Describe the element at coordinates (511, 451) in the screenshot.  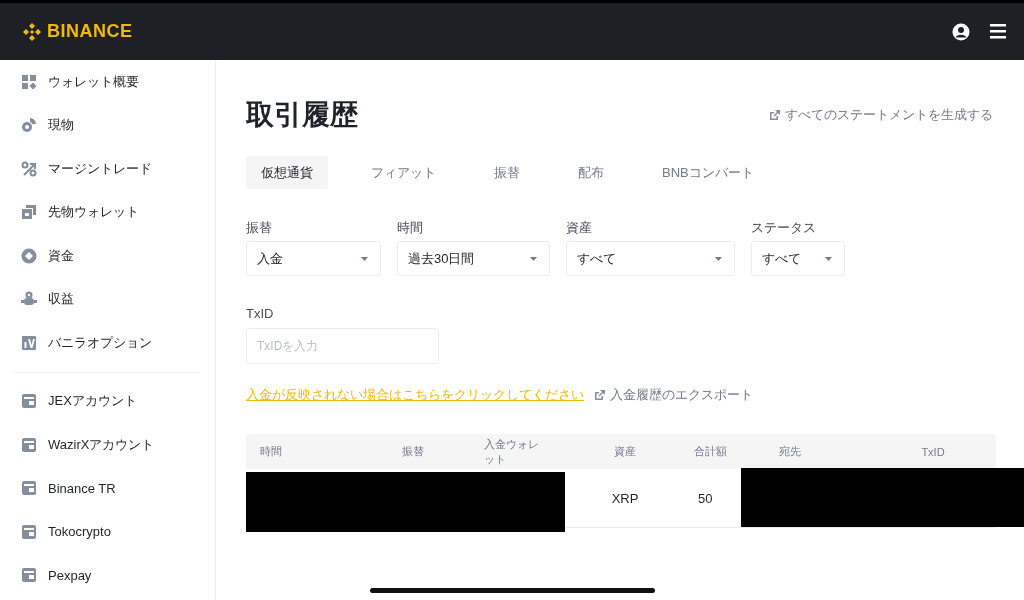
I see `column-header: 入金ウォレット` at that location.